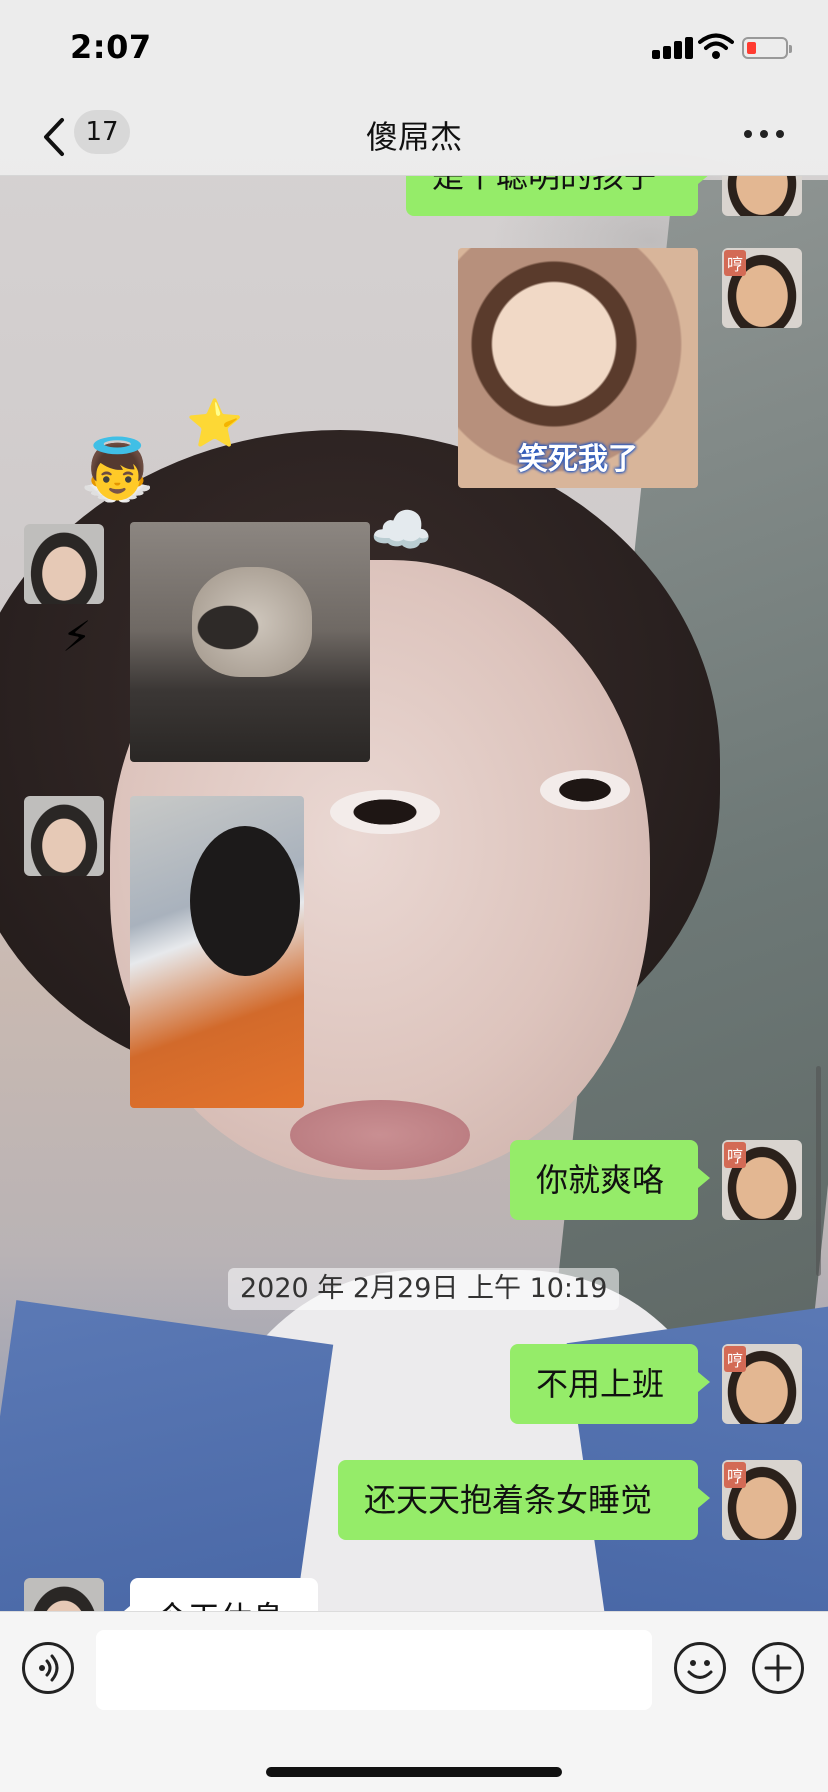 Image resolution: width=828 pixels, height=1792 pixels. What do you see at coordinates (778, 1668) in the screenshot?
I see `plus-icon` at bounding box center [778, 1668].